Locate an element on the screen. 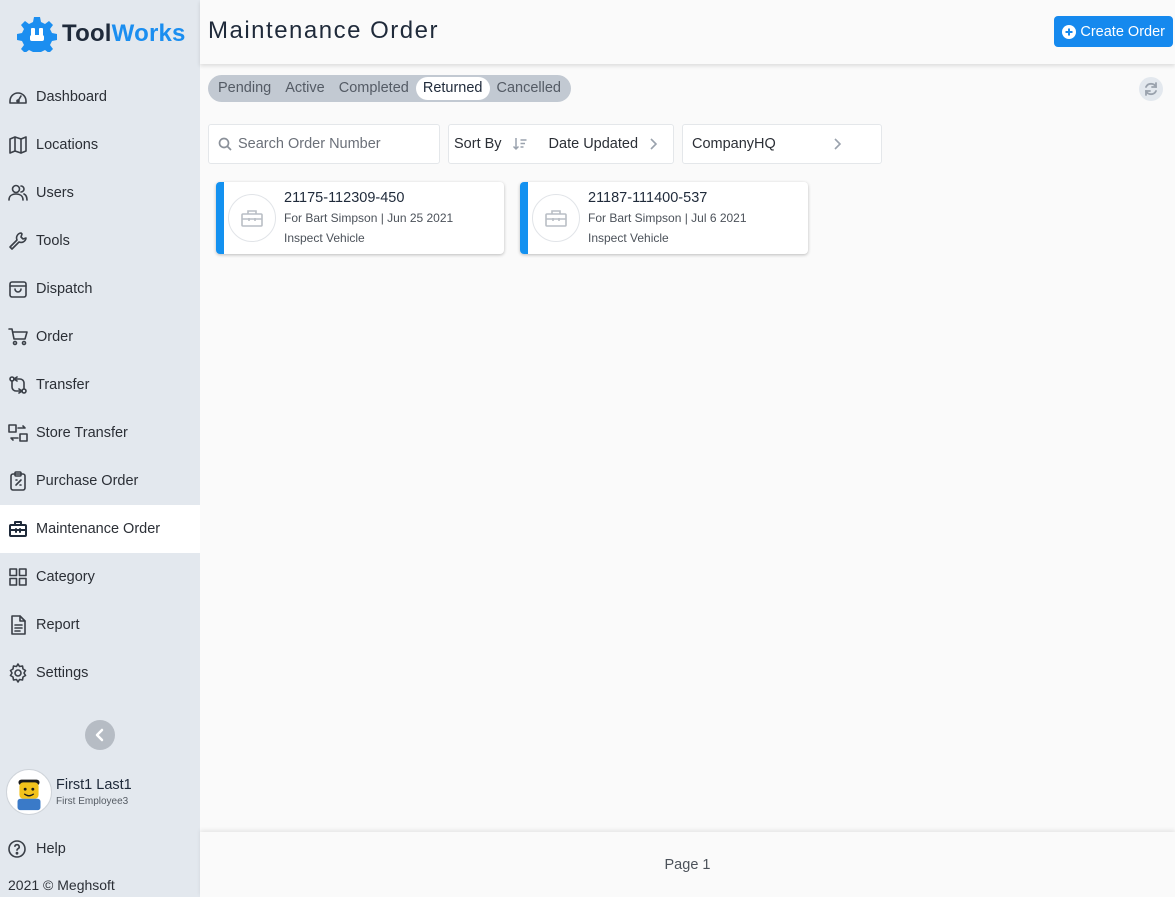  sidebar-item-dashboard: Dashboard is located at coordinates (100, 97).